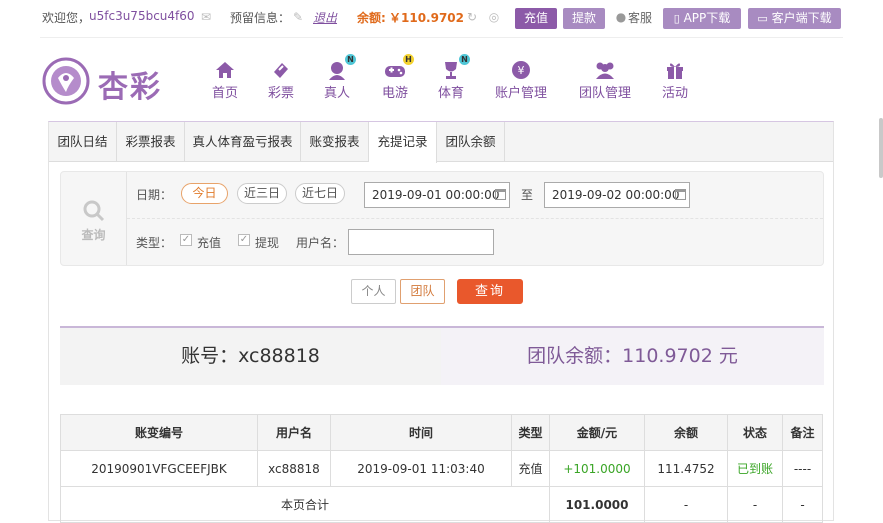  Describe the element at coordinates (204, 193) in the screenshot. I see `preset-today: 今日` at that location.